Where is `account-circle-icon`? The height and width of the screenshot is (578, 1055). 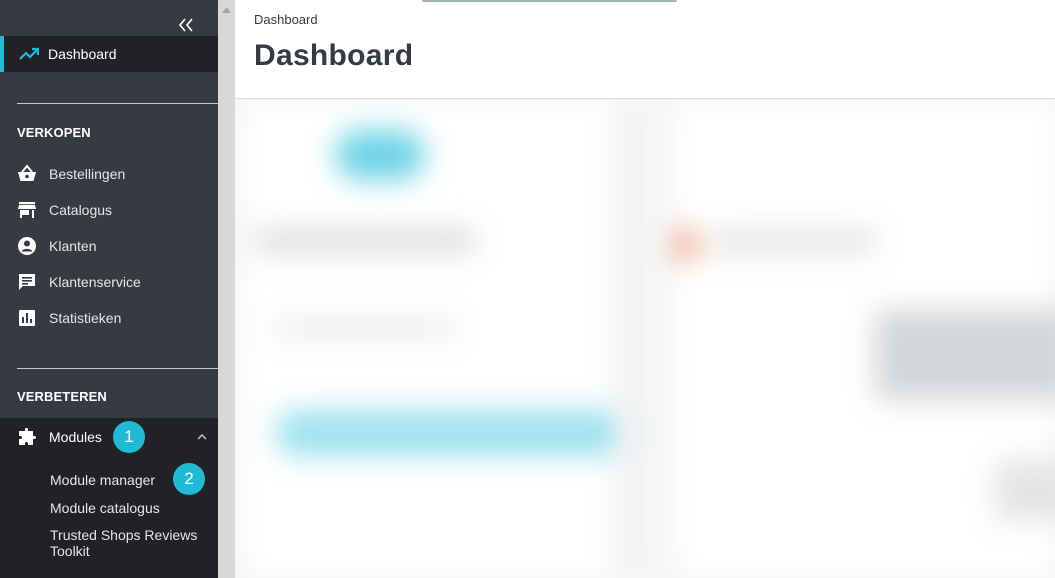 account-circle-icon is located at coordinates (27, 246).